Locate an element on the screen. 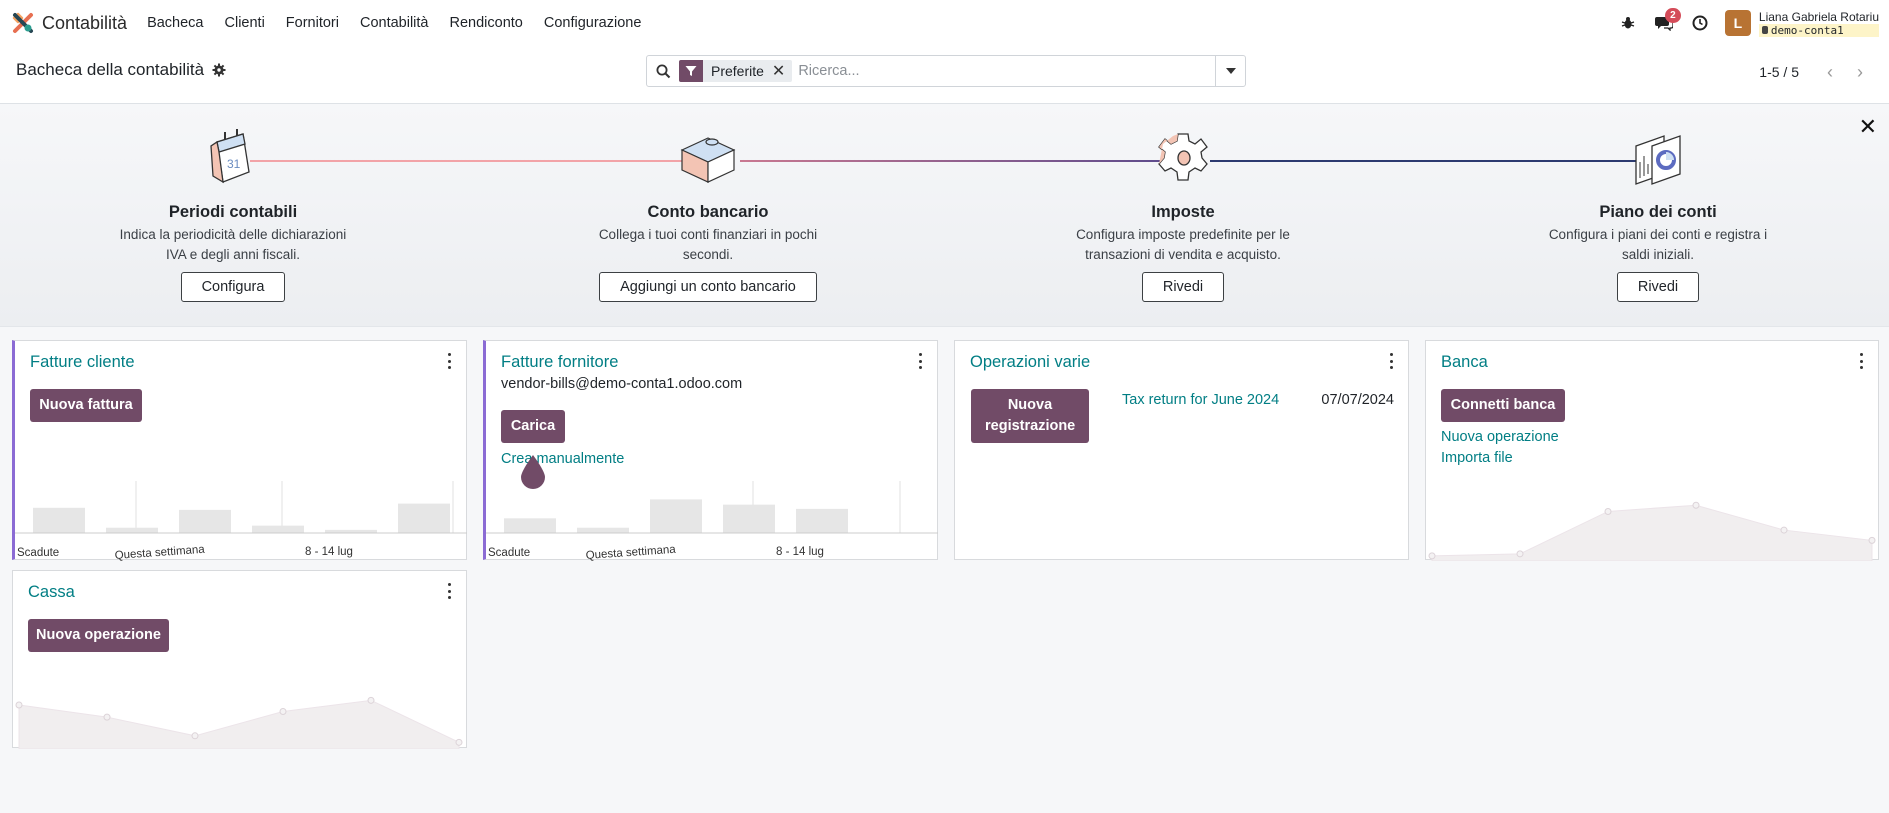 The width and height of the screenshot is (1889, 813). card-title: Banca is located at coordinates (1464, 362).